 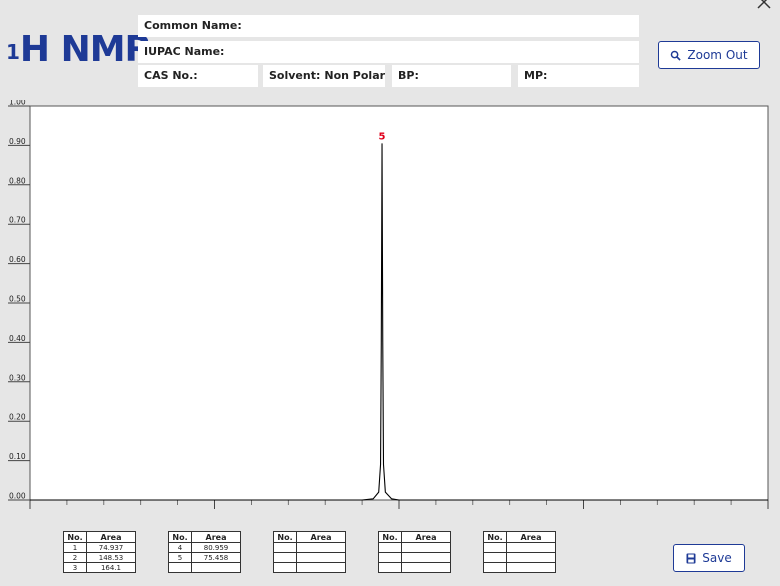 What do you see at coordinates (75, 547) in the screenshot?
I see `cell-no: 1` at bounding box center [75, 547].